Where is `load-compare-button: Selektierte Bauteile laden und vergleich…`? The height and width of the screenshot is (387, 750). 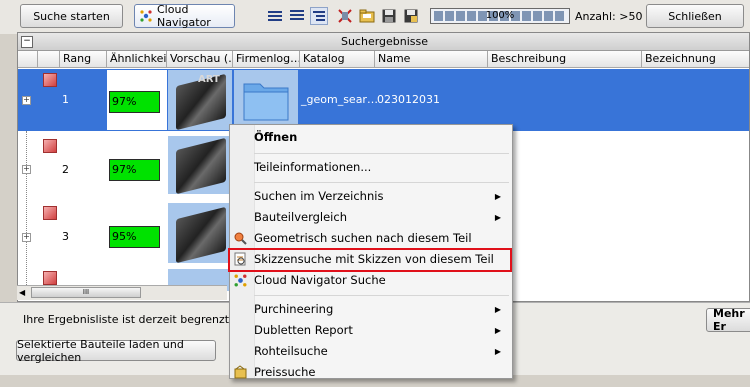
load-compare-button: Selektierte Bauteile laden und vergleich… is located at coordinates (116, 351).